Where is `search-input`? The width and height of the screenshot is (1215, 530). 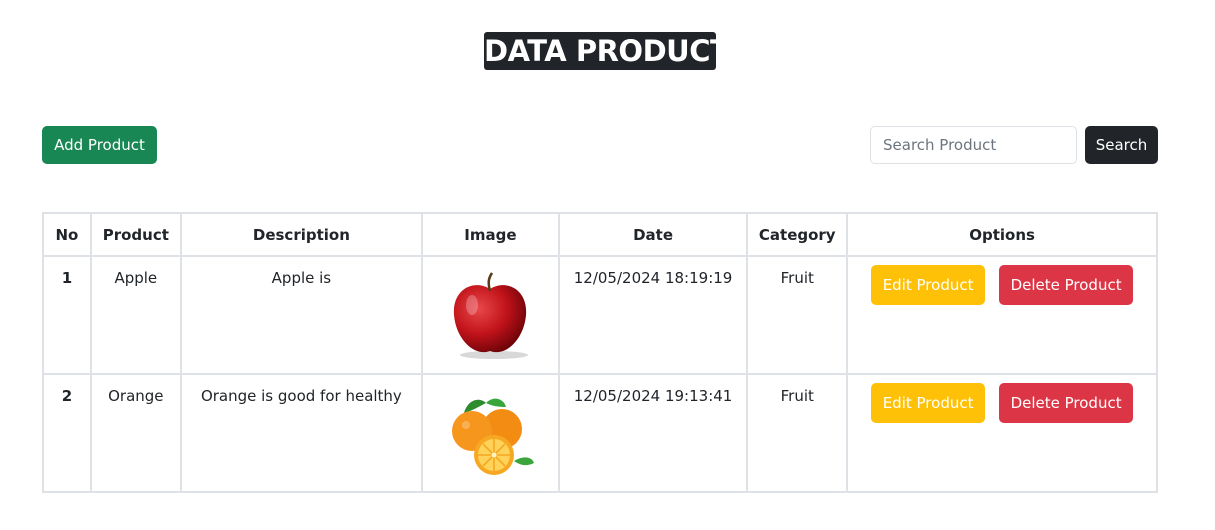
search-input is located at coordinates (973, 145).